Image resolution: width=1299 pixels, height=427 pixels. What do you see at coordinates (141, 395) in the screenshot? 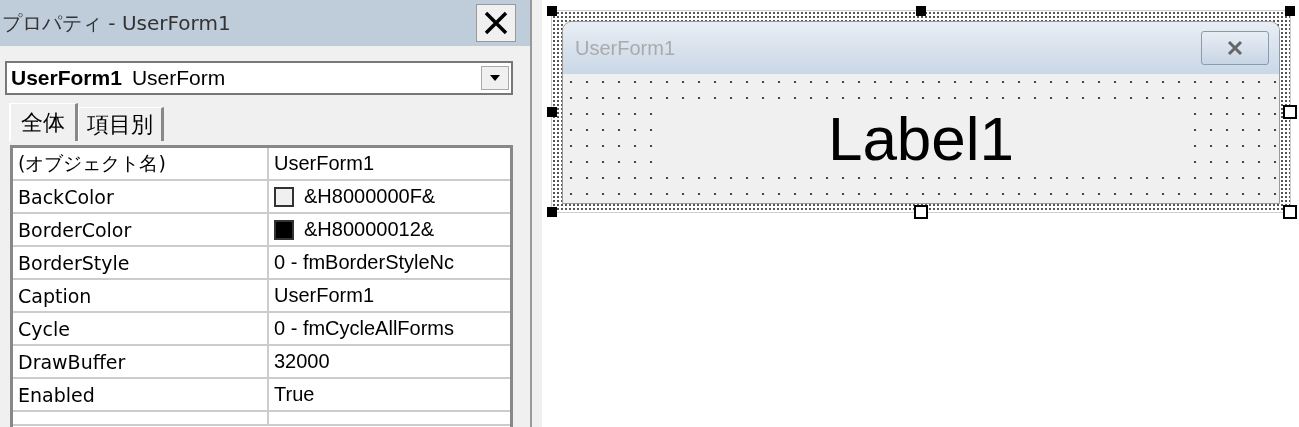
I see `property-name: Enabled` at bounding box center [141, 395].